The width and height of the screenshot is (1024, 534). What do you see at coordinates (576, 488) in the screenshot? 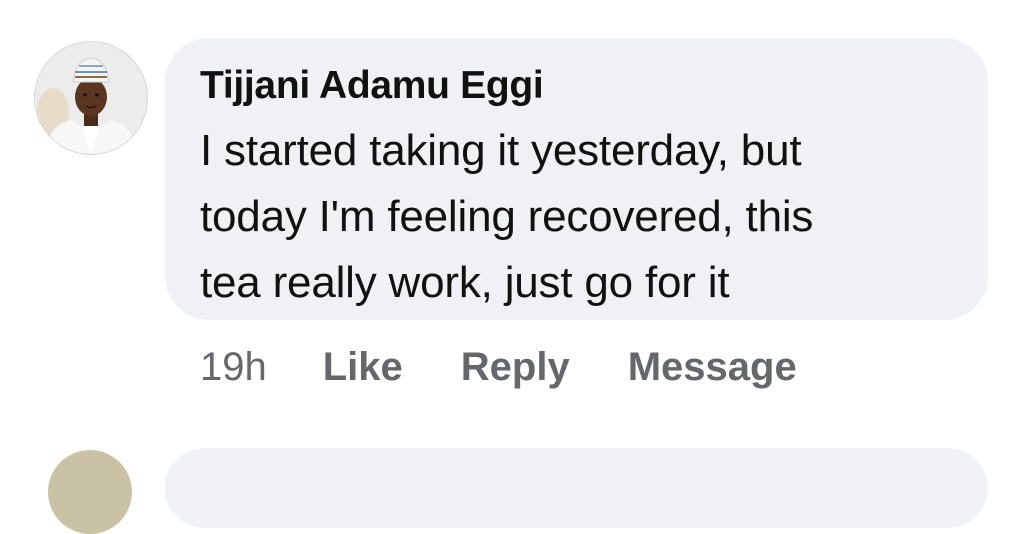
I see `next-comment-bubble` at bounding box center [576, 488].